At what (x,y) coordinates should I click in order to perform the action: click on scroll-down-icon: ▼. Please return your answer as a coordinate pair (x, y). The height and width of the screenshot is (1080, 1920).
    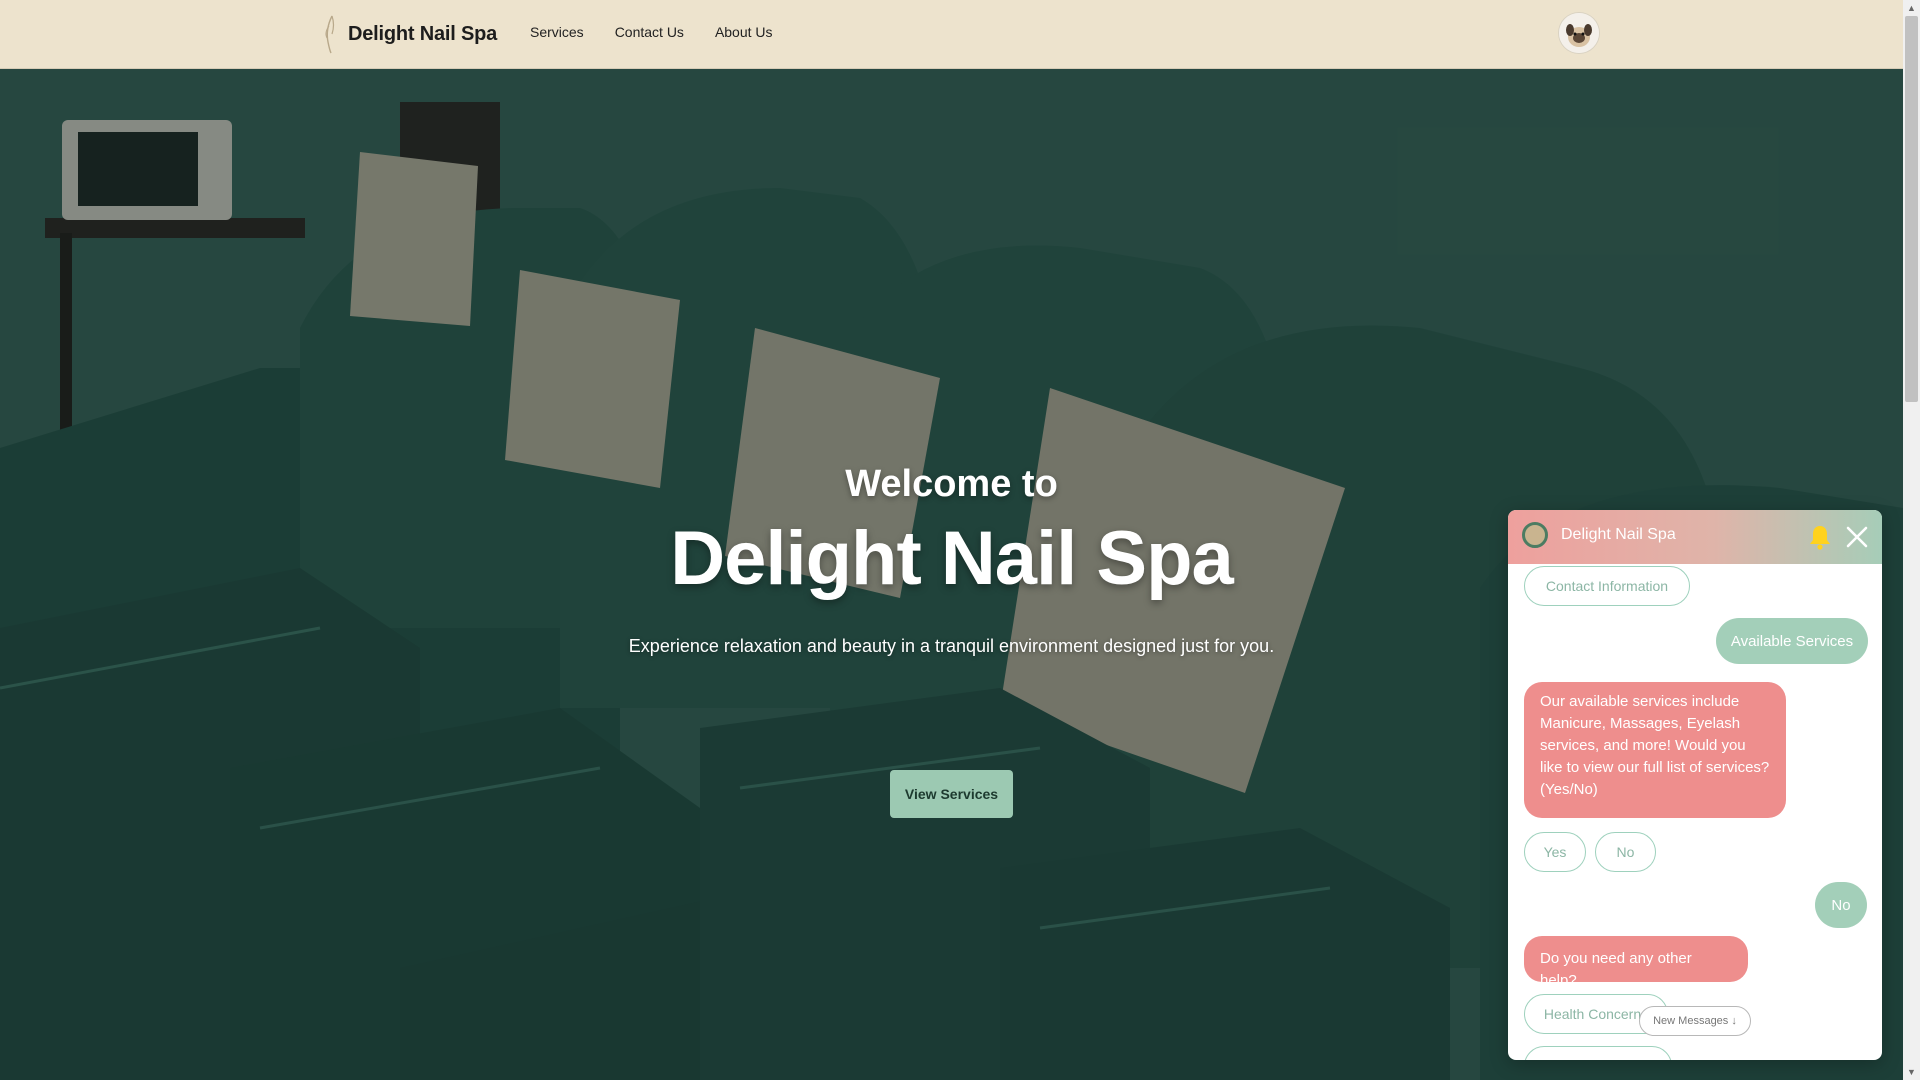
    Looking at the image, I should click on (1911, 1072).